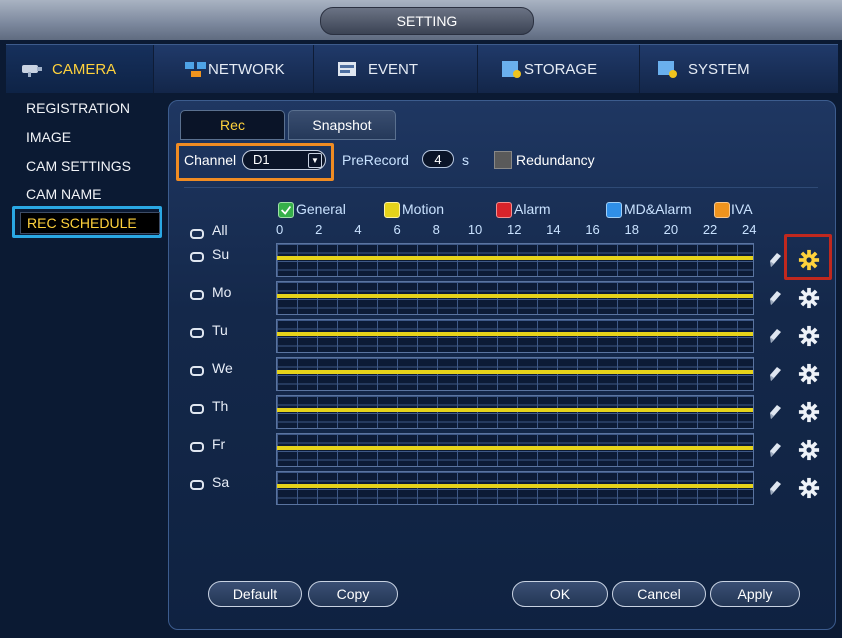 The height and width of the screenshot is (638, 842). What do you see at coordinates (342, 125) in the screenshot?
I see `tab-snapshot: Snapshot` at bounding box center [342, 125].